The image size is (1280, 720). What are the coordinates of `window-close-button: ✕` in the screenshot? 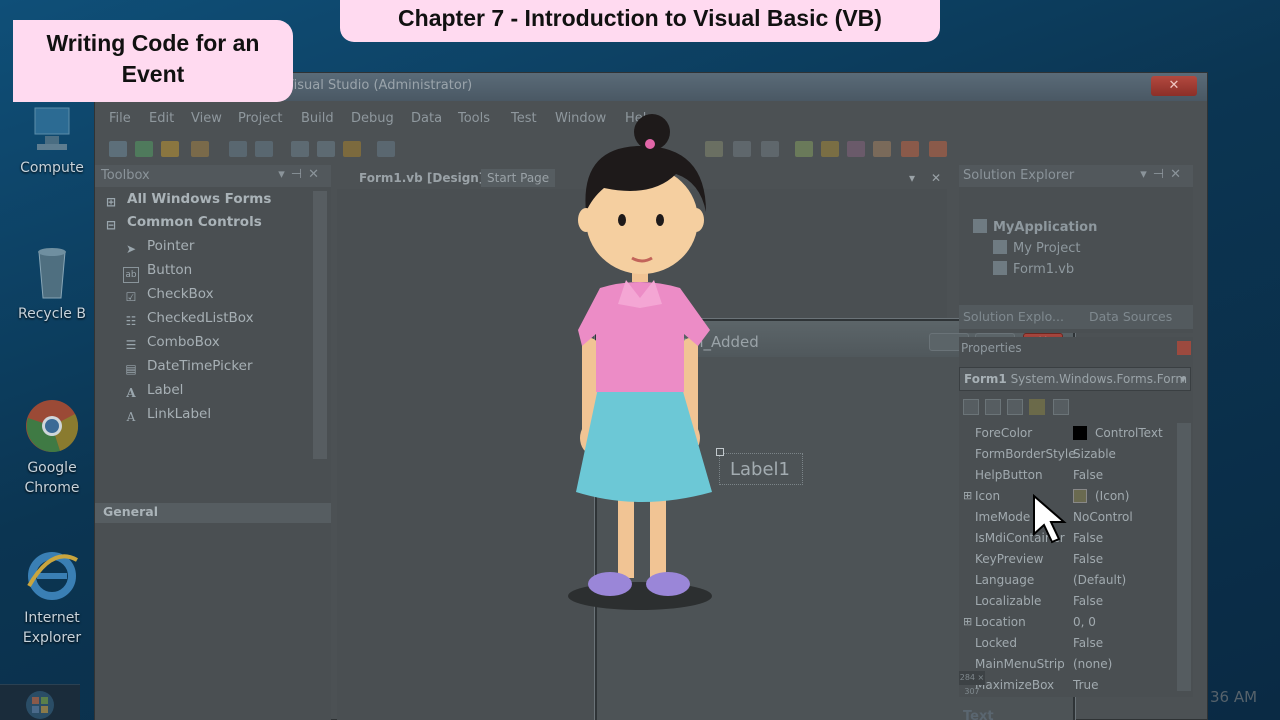 It's located at (1174, 86).